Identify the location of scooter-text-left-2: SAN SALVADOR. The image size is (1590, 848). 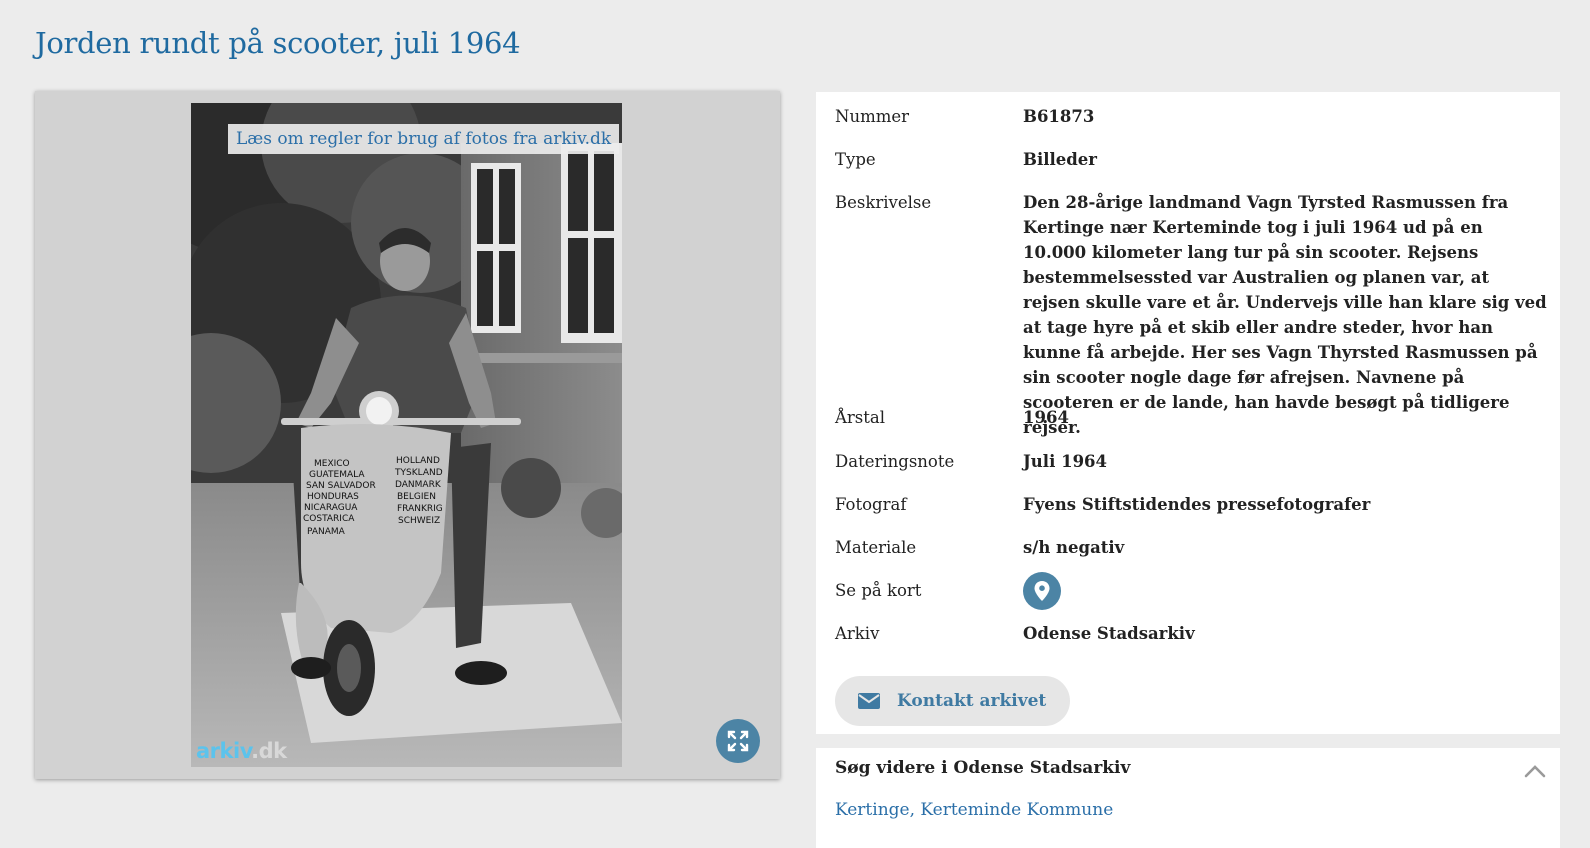
(341, 486).